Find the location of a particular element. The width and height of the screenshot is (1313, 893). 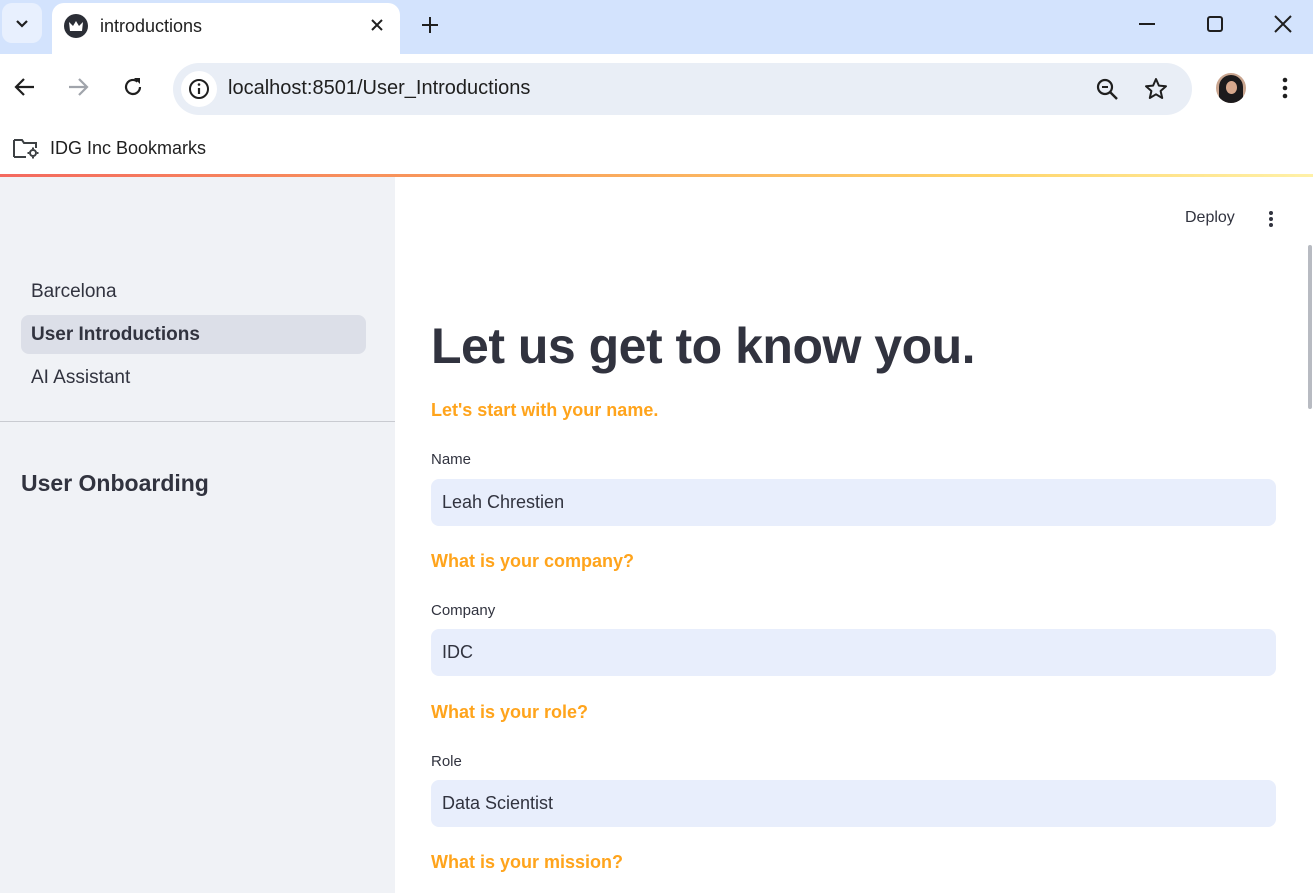

deploy-button: Deploy is located at coordinates (1210, 218).